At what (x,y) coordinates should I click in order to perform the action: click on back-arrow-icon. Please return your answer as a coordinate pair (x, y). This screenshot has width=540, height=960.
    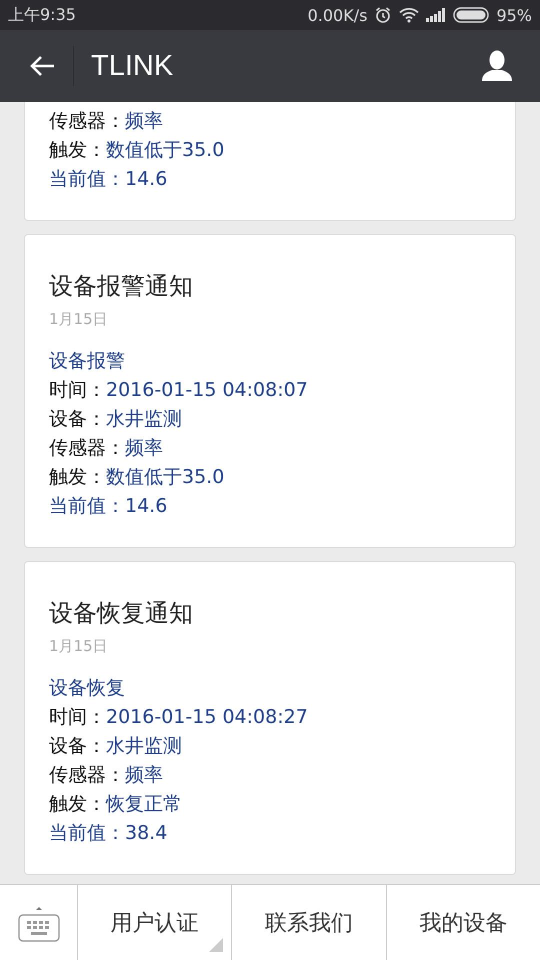
    Looking at the image, I should click on (41, 66).